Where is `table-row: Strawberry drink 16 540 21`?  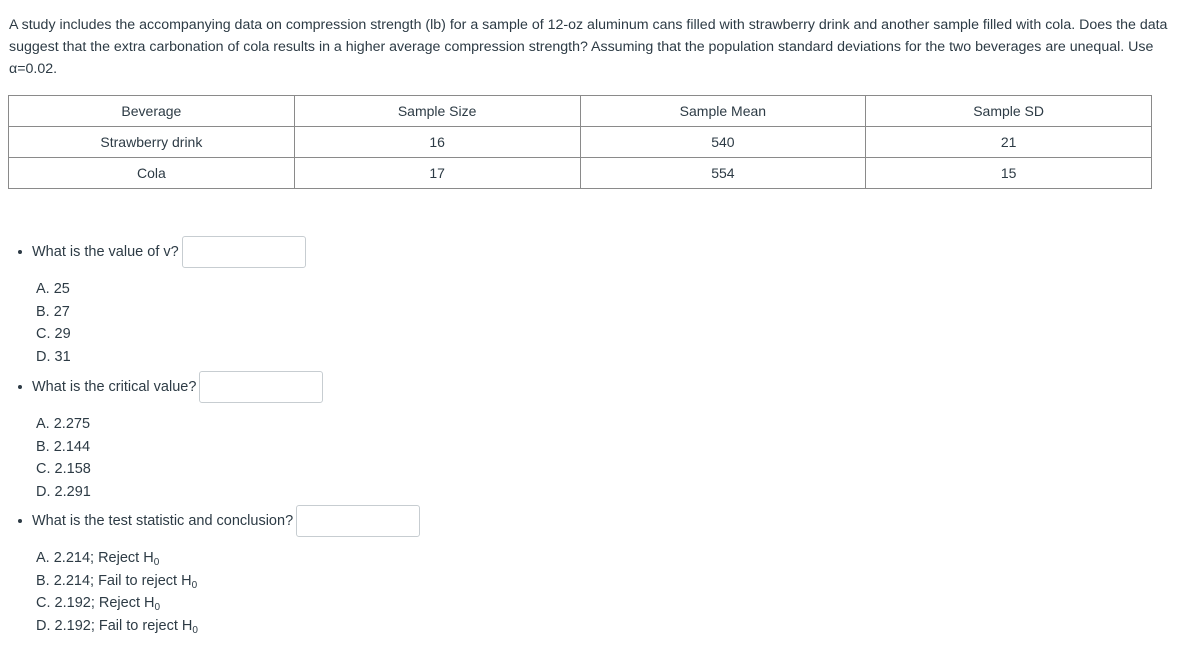
table-row: Strawberry drink 16 540 21 is located at coordinates (580, 142).